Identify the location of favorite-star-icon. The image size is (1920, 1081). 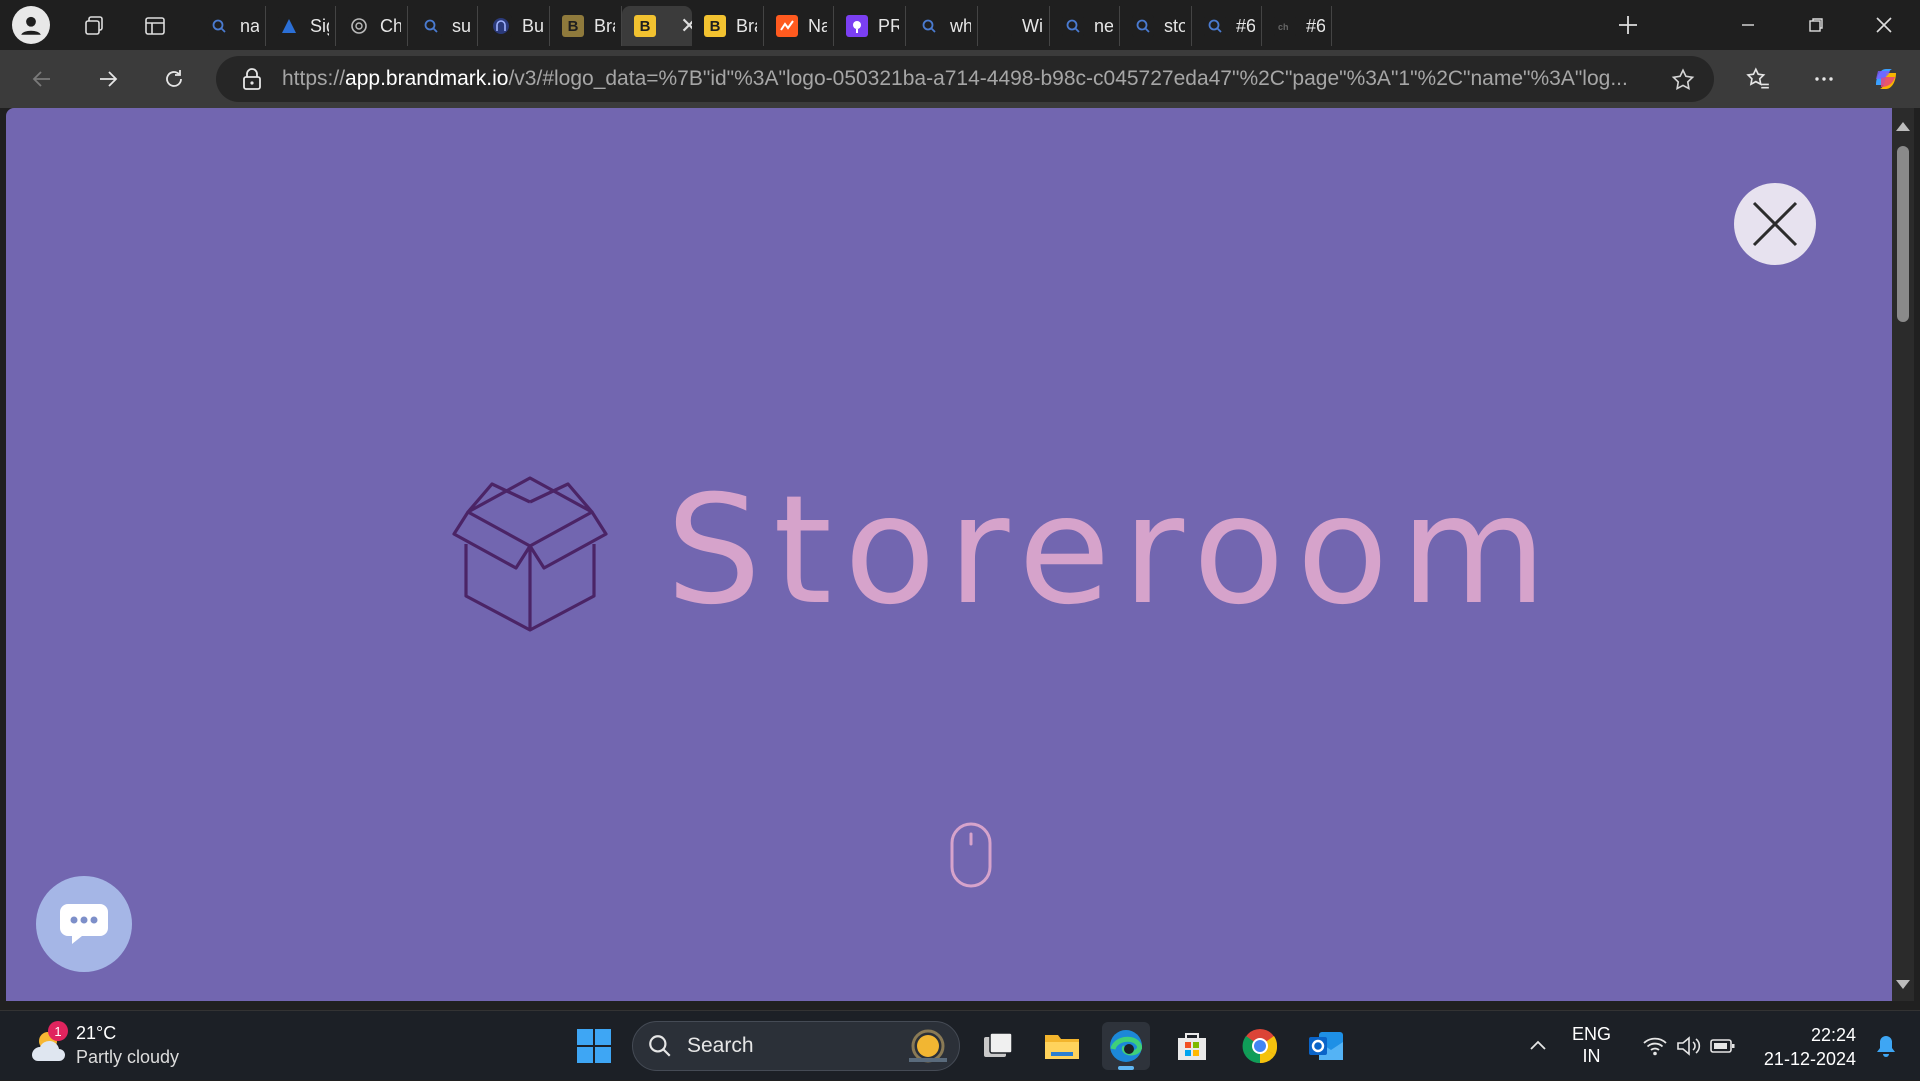
(1683, 80).